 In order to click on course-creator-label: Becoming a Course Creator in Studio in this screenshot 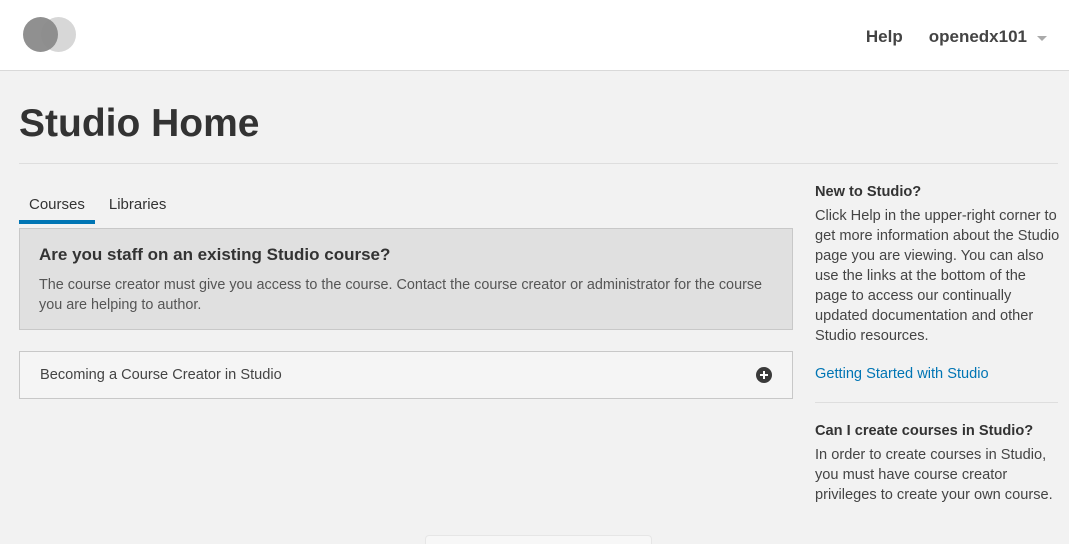, I will do `click(161, 375)`.